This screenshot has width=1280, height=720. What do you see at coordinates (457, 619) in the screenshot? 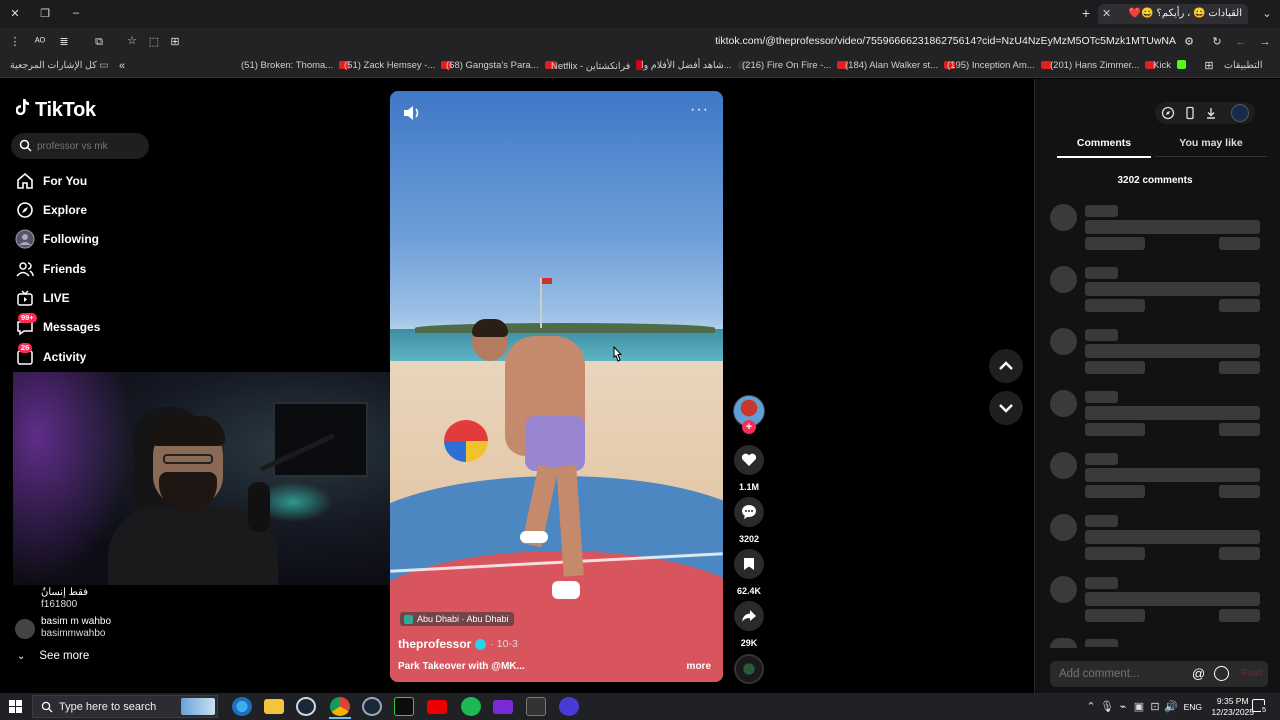
I see `location-tag: Abu Dhabi · Abu Dhabi` at bounding box center [457, 619].